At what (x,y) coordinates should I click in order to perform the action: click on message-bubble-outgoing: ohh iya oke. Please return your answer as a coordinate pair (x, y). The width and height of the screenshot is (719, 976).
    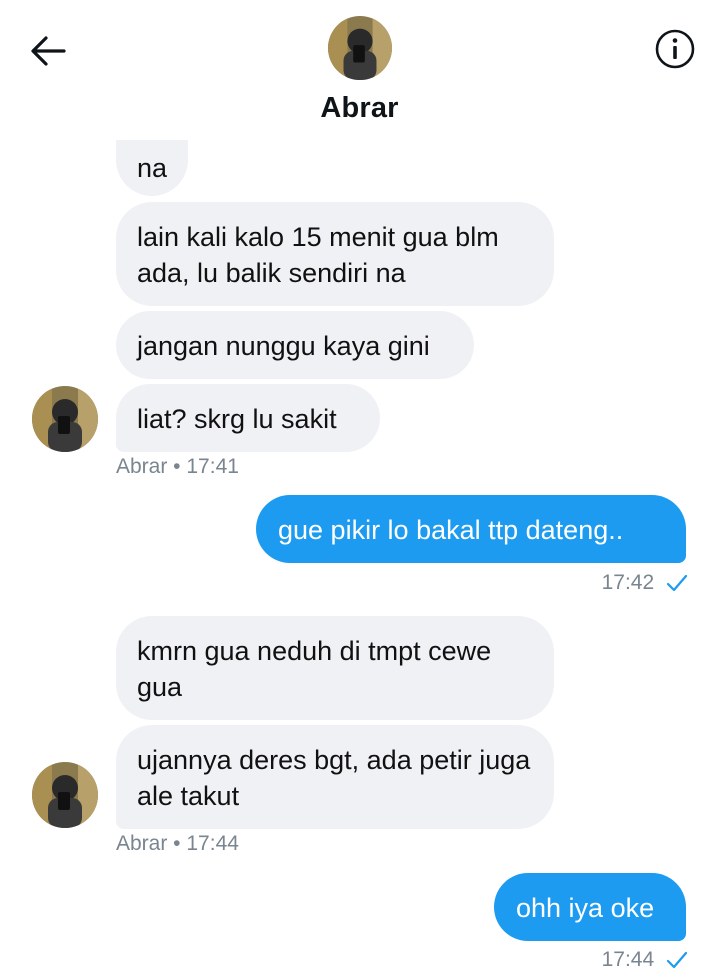
    Looking at the image, I should click on (590, 907).